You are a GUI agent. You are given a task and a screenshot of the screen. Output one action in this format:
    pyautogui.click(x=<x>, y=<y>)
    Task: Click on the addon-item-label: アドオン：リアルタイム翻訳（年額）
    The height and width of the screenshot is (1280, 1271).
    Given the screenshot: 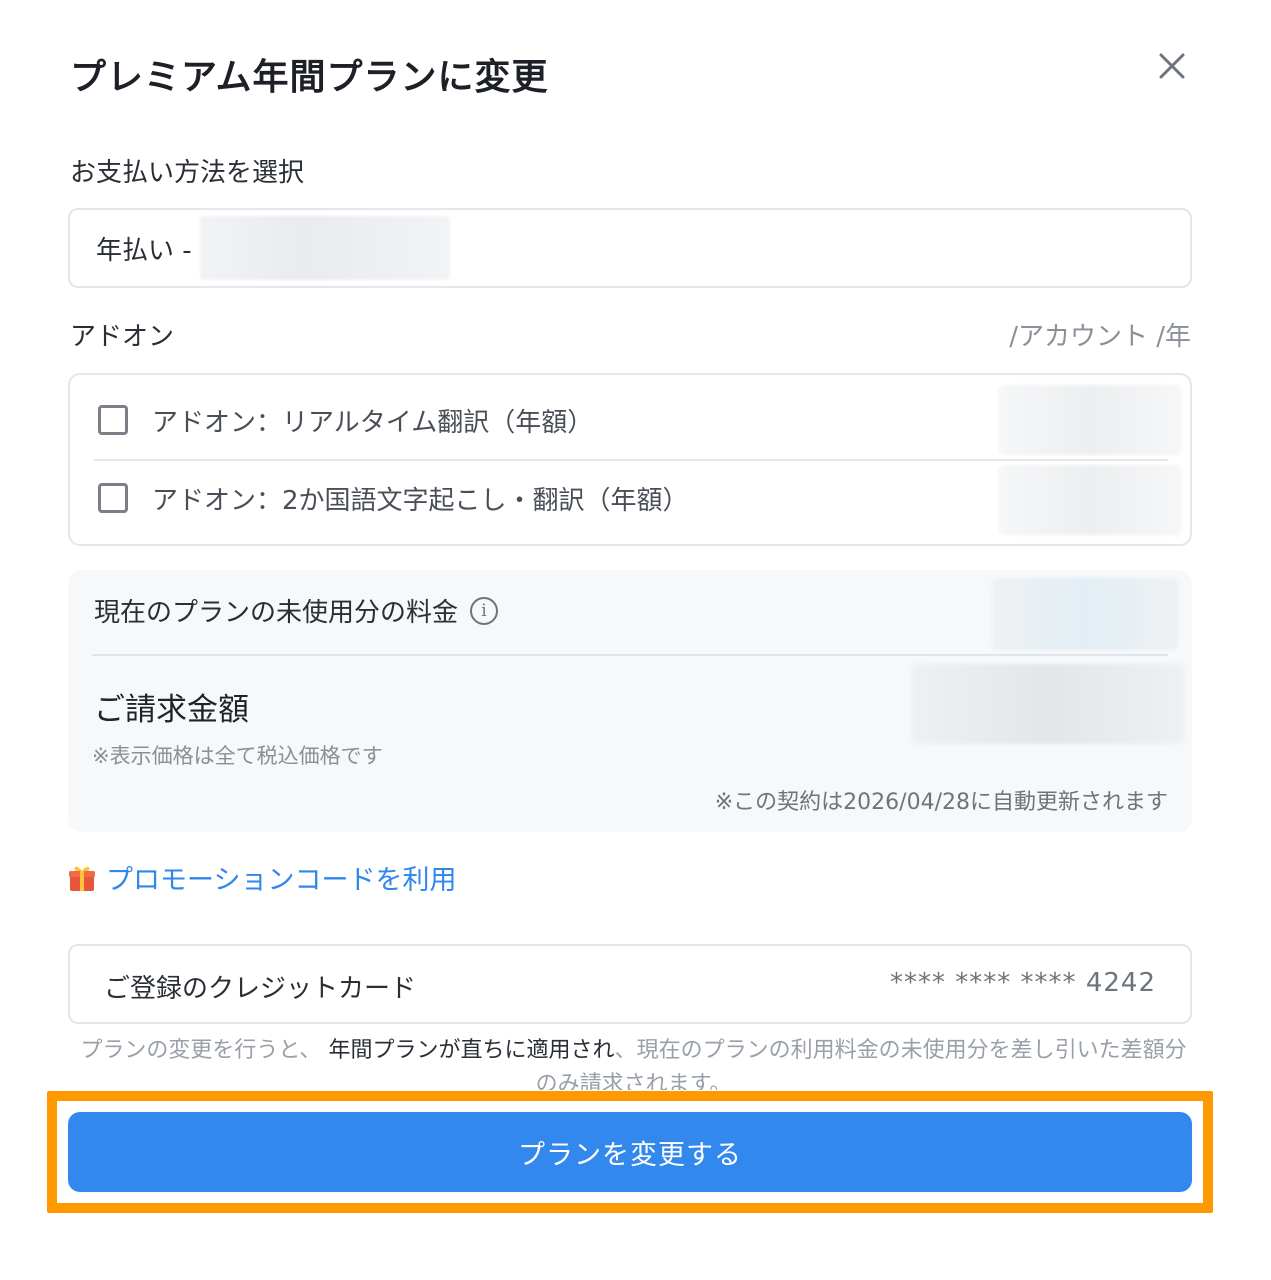 What is the action you would take?
    pyautogui.click(x=373, y=422)
    